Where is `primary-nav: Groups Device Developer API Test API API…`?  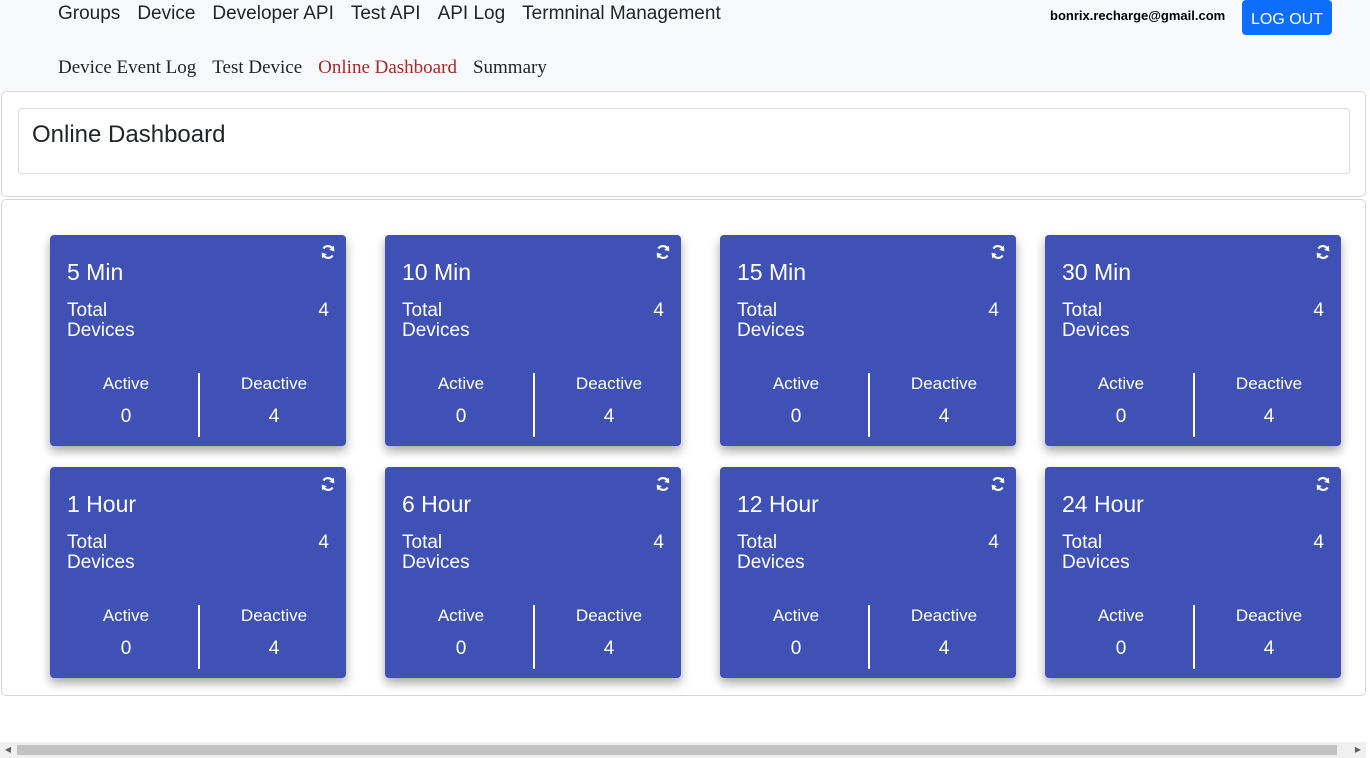 primary-nav: Groups Device Developer API Test API API… is located at coordinates (389, 14).